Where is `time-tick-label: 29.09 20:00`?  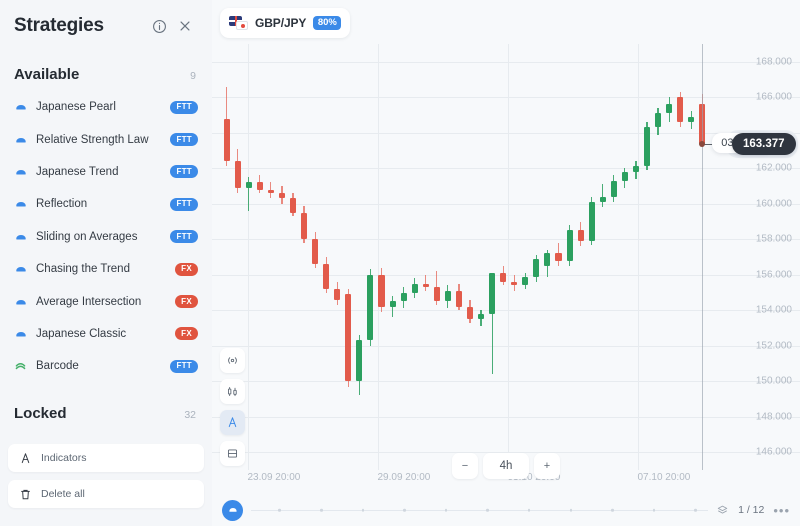 time-tick-label: 29.09 20:00 is located at coordinates (404, 477).